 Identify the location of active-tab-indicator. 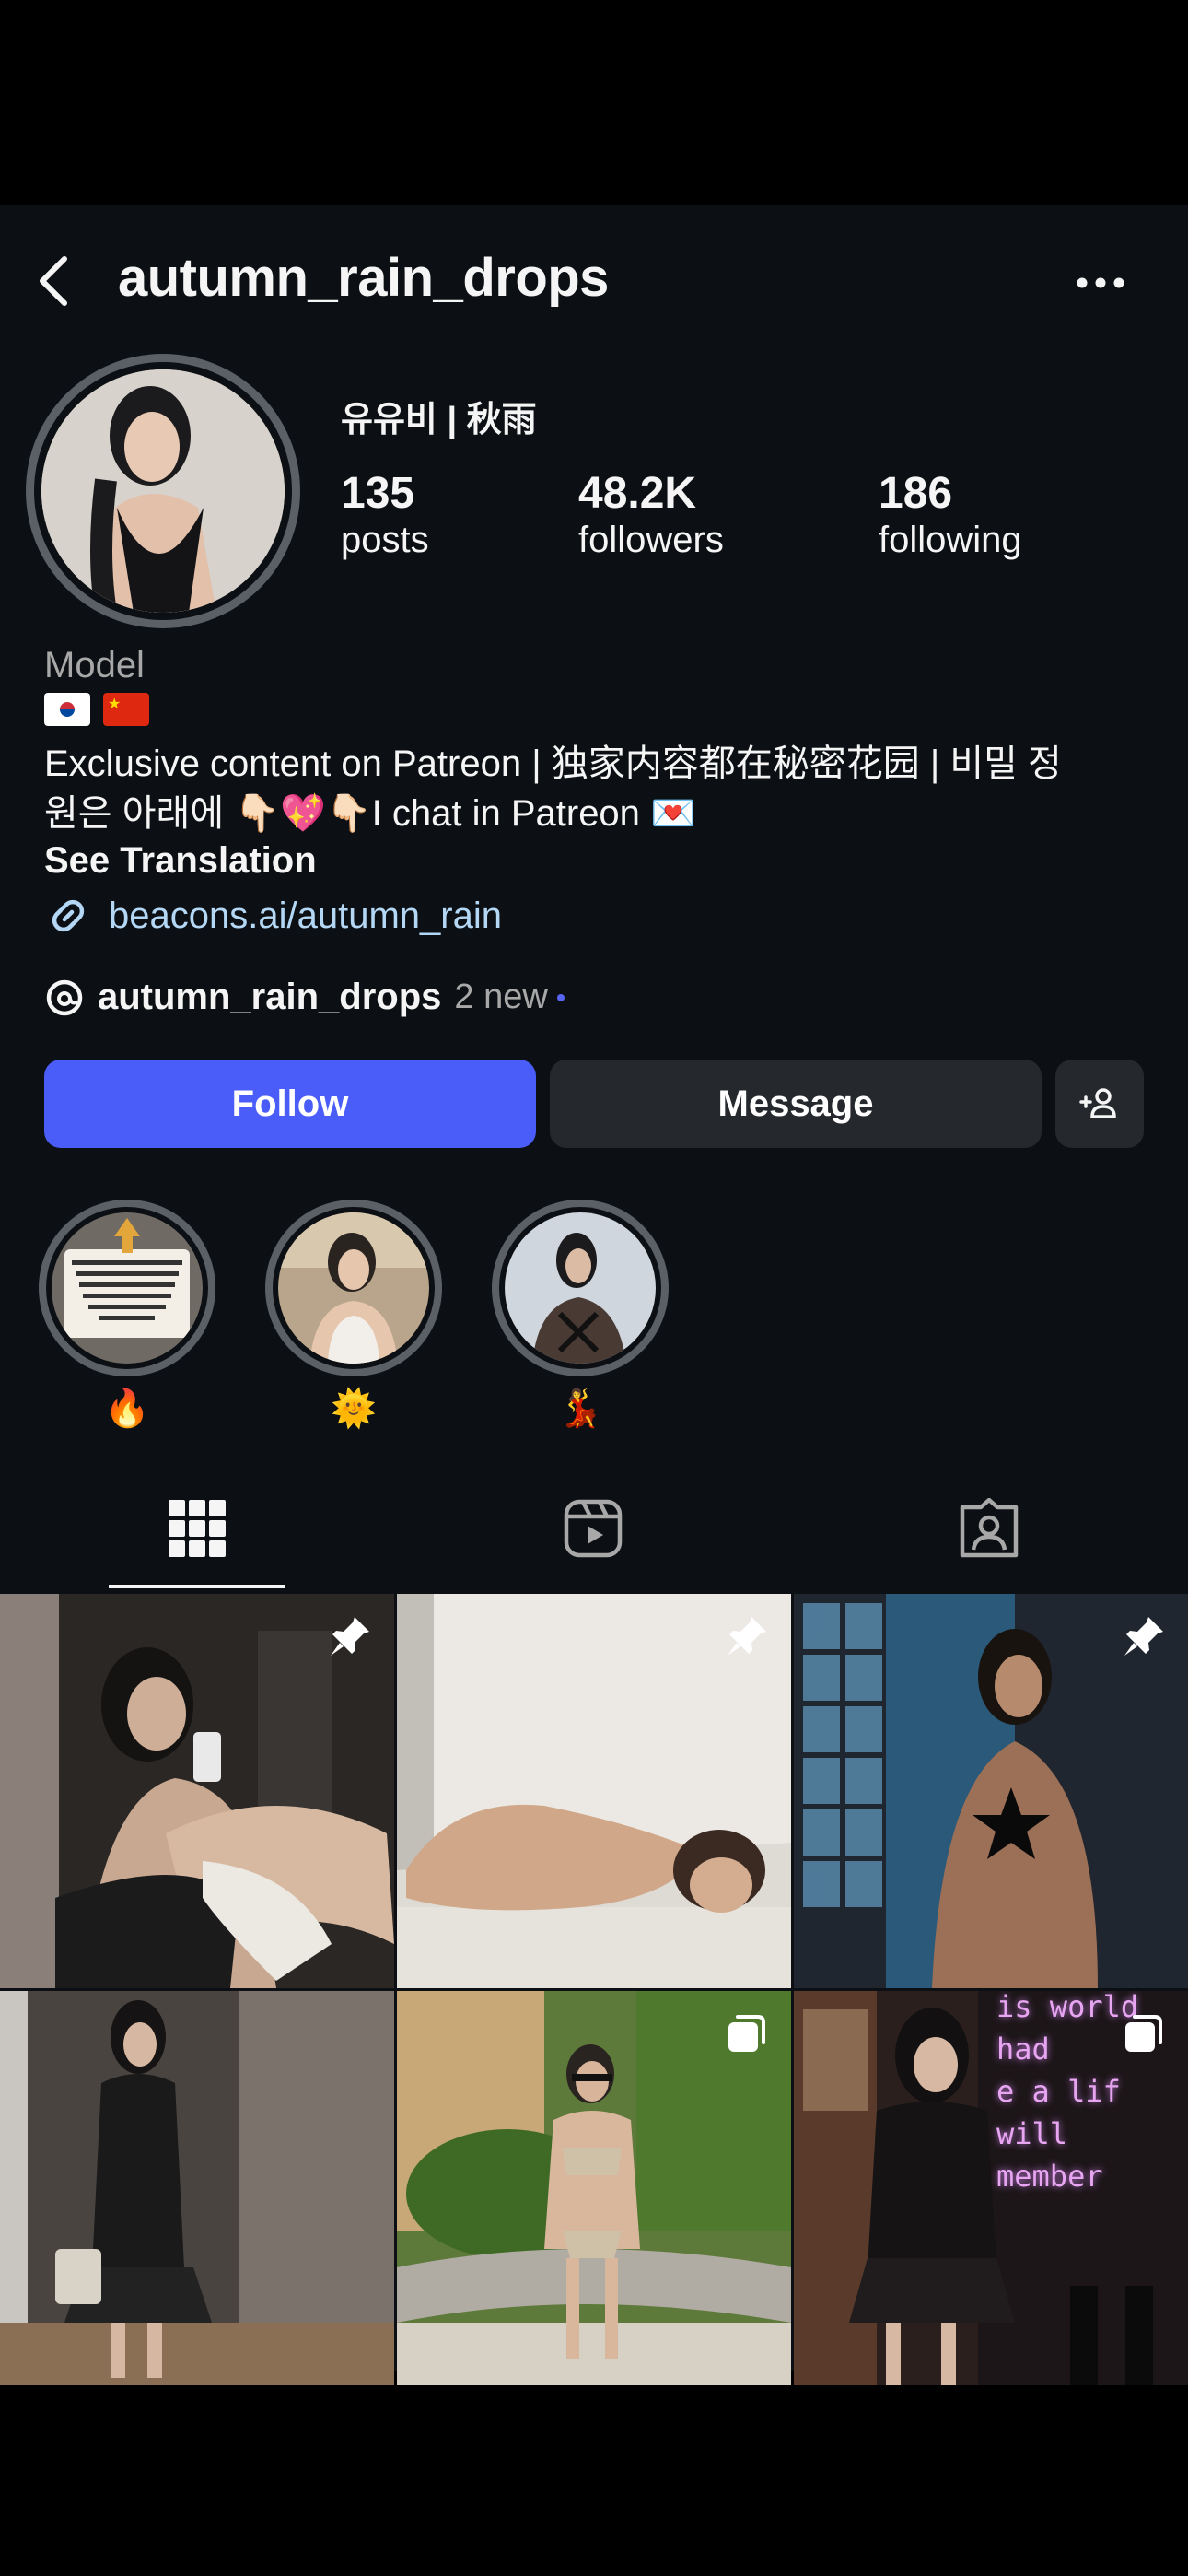
(197, 1586).